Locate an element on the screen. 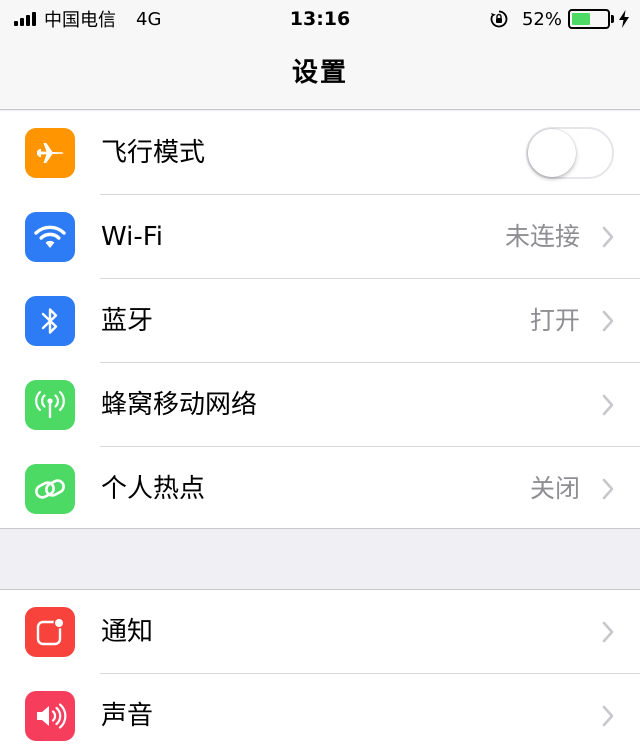 This screenshot has height=750, width=640. settings-row-personal-hotspot: 个人热点 关闭 is located at coordinates (320, 489).